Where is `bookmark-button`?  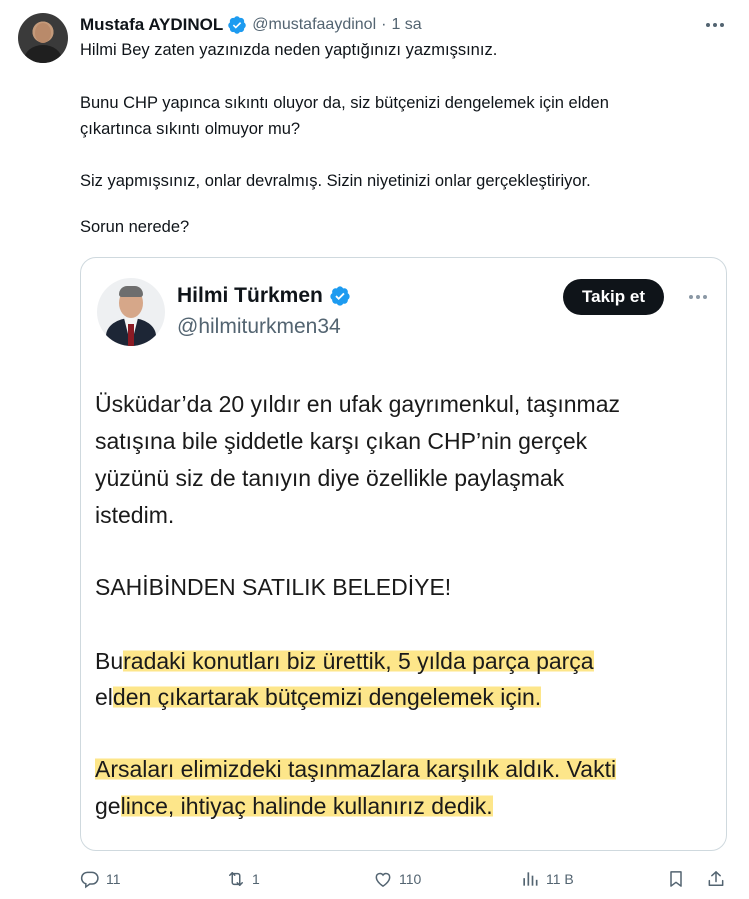 bookmark-button is located at coordinates (676, 879).